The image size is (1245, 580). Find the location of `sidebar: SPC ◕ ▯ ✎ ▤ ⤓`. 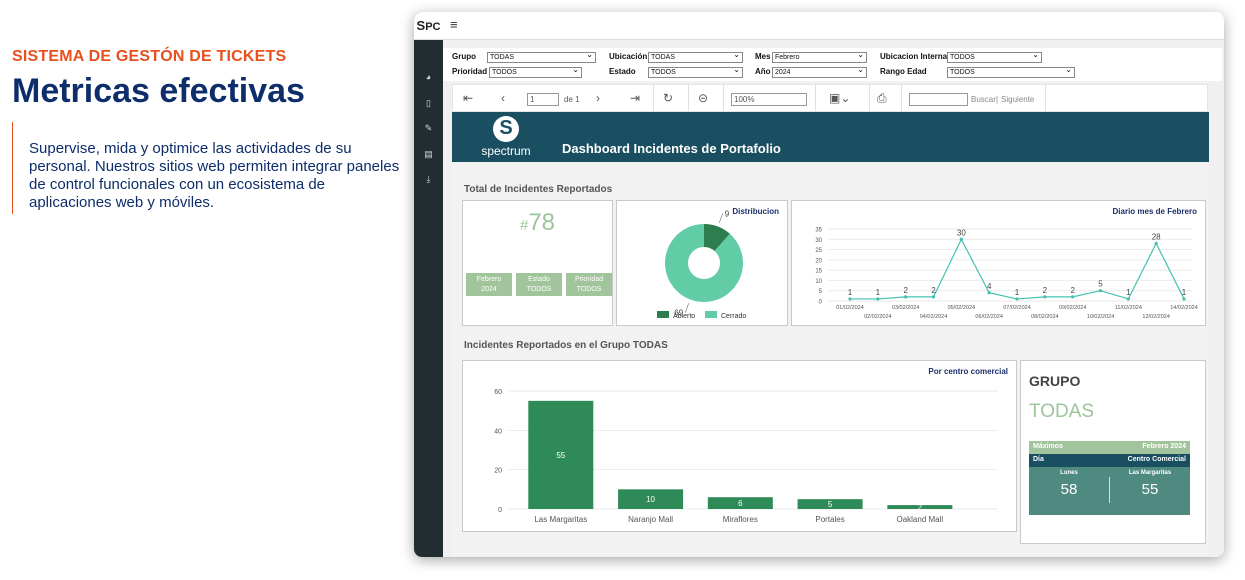

sidebar: SPC ◕ ▯ ✎ ▤ ⤓ is located at coordinates (428, 284).